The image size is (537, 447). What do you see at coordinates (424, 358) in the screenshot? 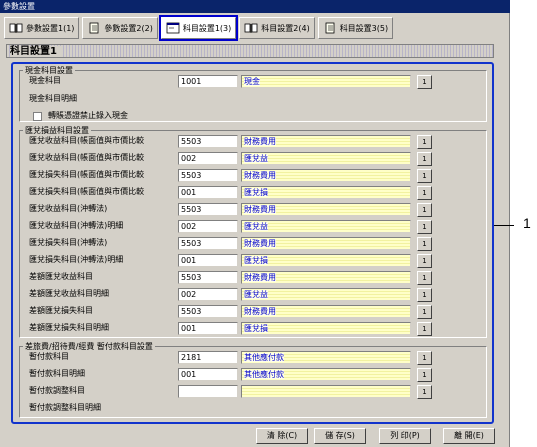
I see `advance-lookup-button: 1` at bounding box center [424, 358].